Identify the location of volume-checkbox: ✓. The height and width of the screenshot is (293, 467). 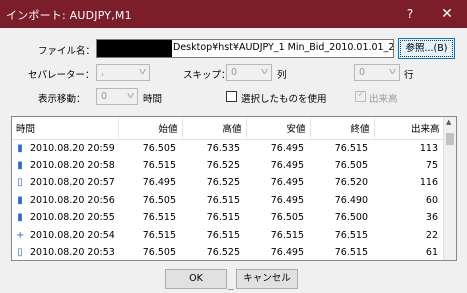
(360, 95).